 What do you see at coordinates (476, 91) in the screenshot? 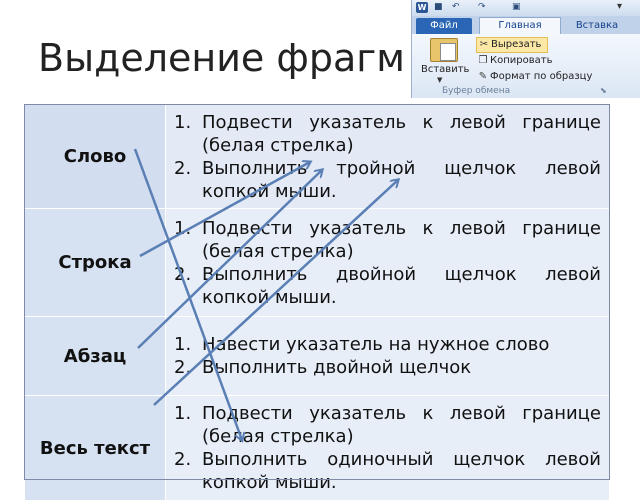
I see `group-label: Буфер обмена` at bounding box center [476, 91].